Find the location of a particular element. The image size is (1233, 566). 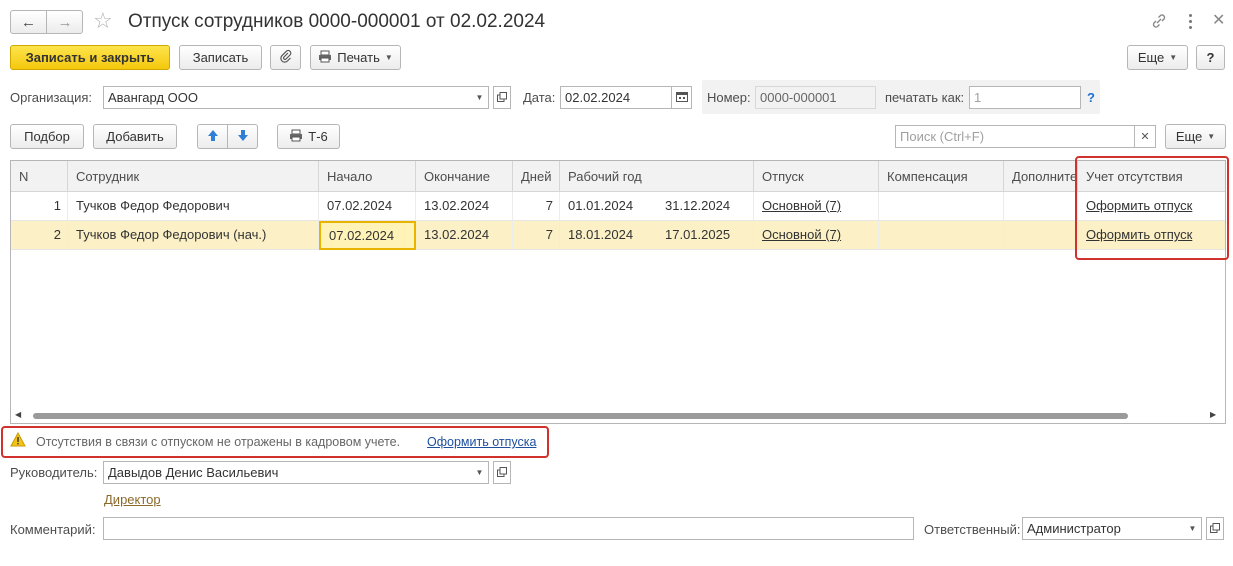

search-clear-button: ✕ is located at coordinates (1145, 136).